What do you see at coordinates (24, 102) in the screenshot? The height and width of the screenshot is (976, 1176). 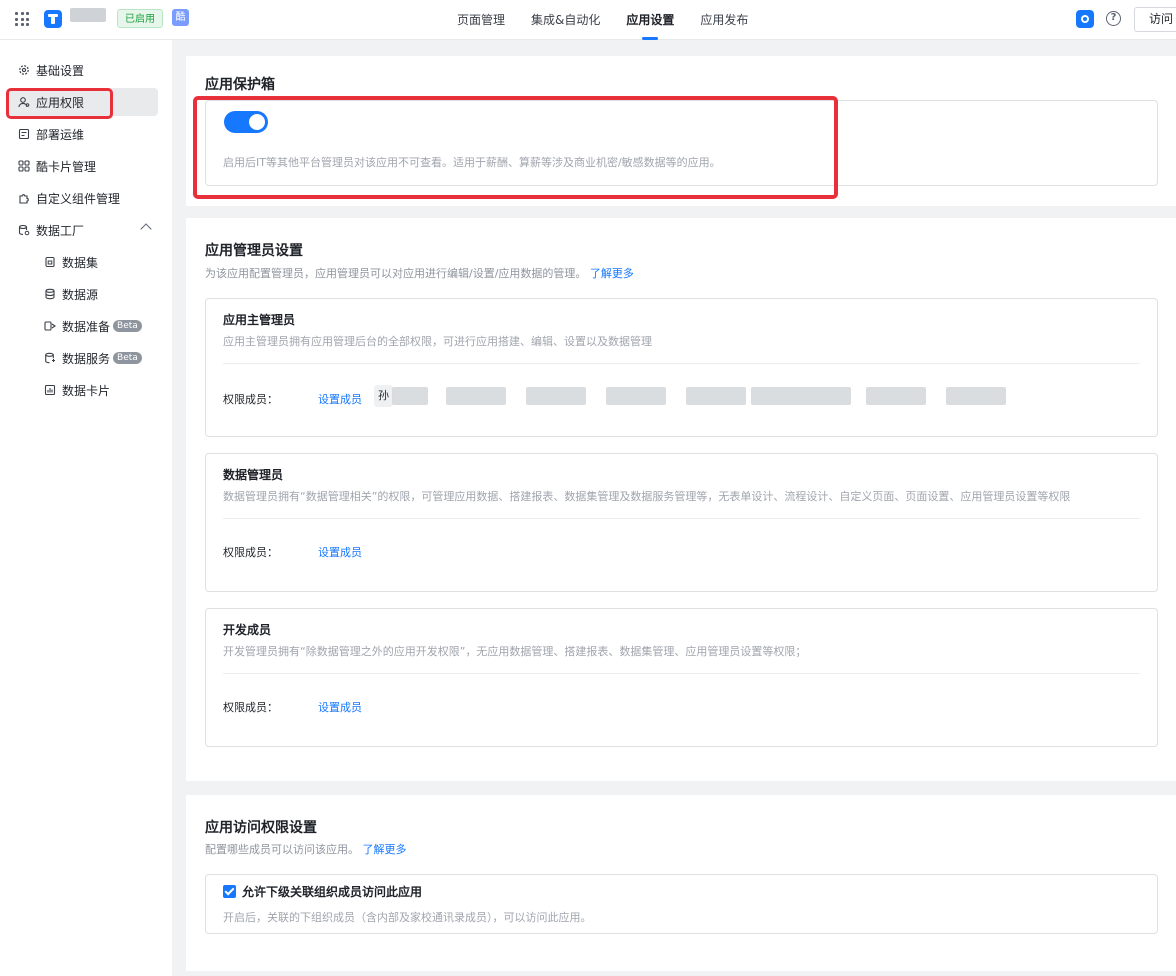 I see `users-icon` at bounding box center [24, 102].